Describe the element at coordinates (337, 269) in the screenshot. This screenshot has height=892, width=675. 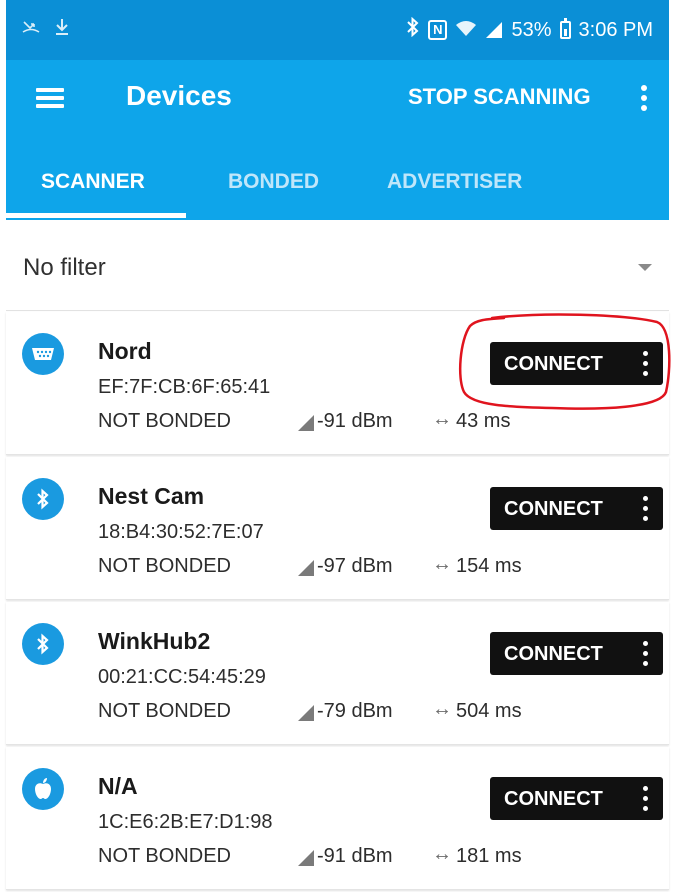
I see `filter-dropdown: No filter` at that location.